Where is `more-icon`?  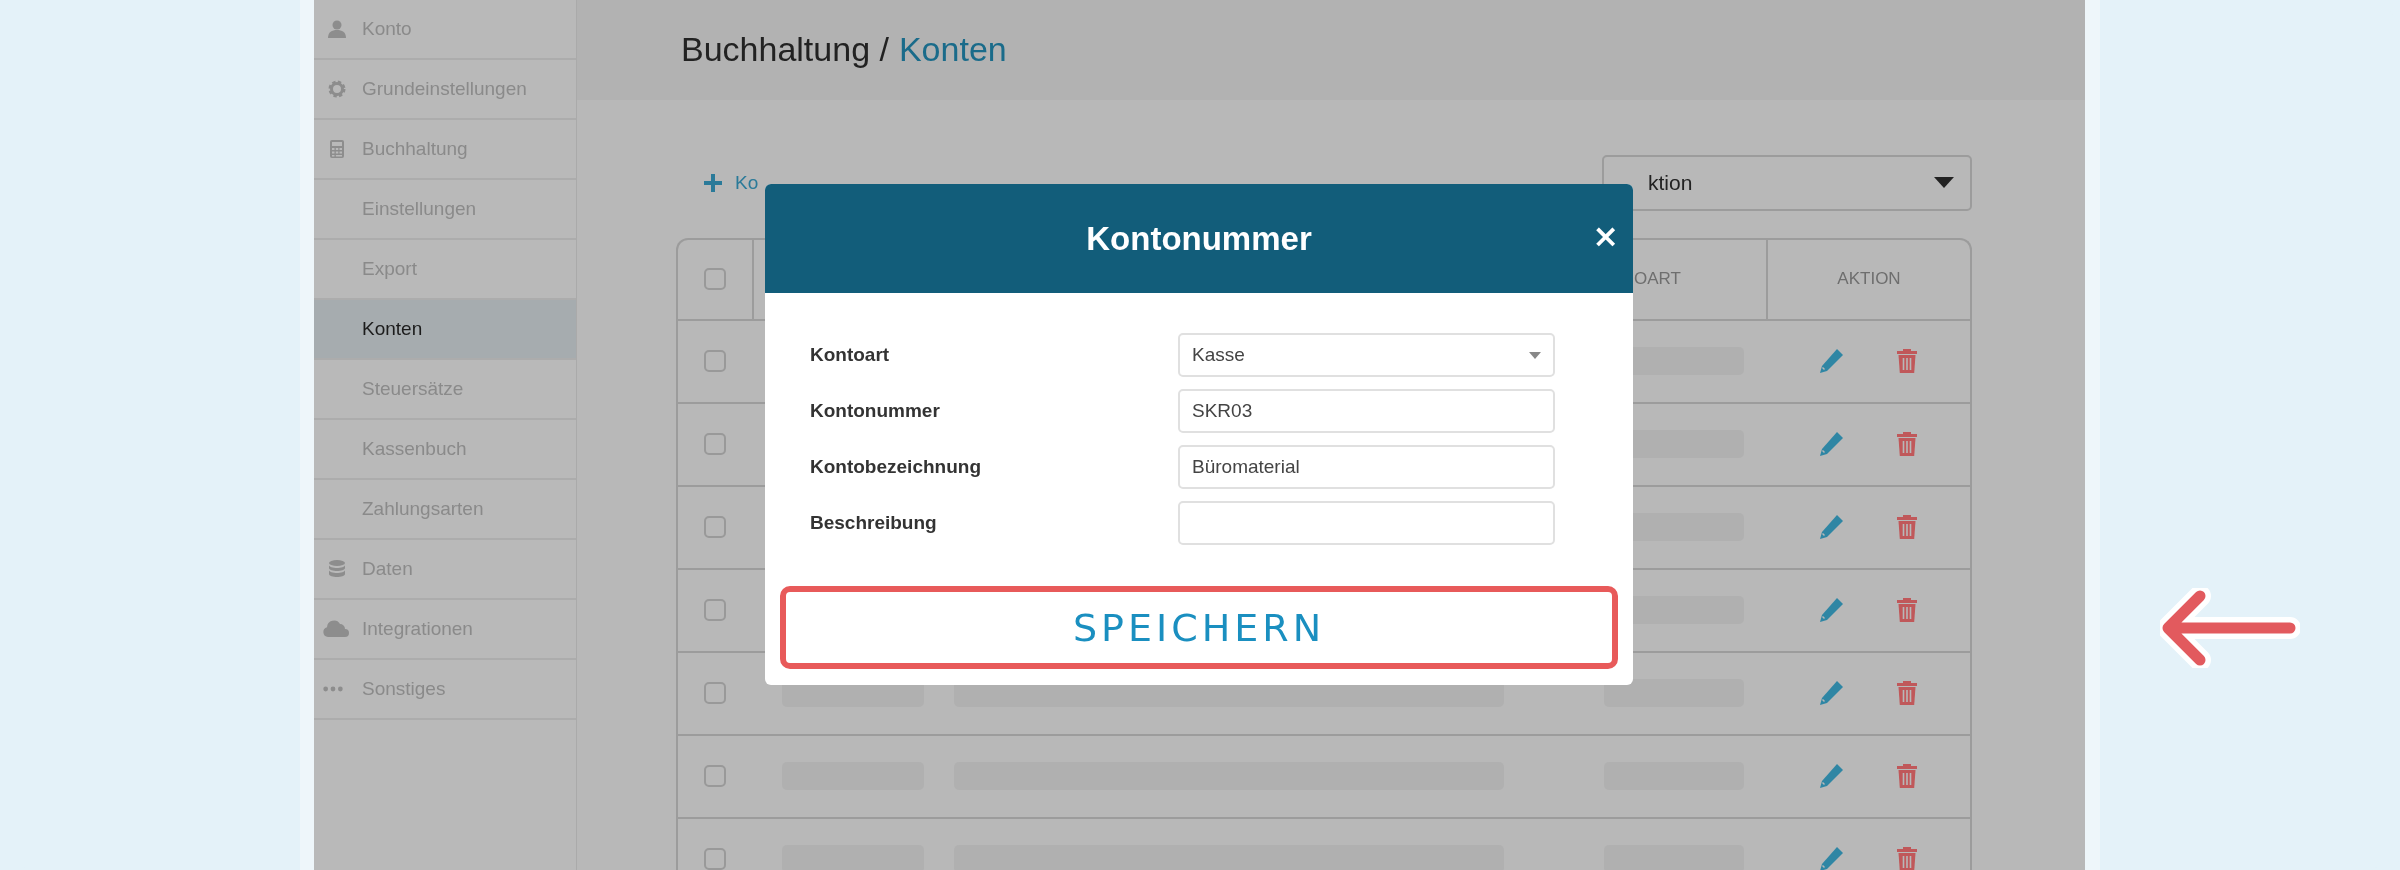
more-icon is located at coordinates (333, 689).